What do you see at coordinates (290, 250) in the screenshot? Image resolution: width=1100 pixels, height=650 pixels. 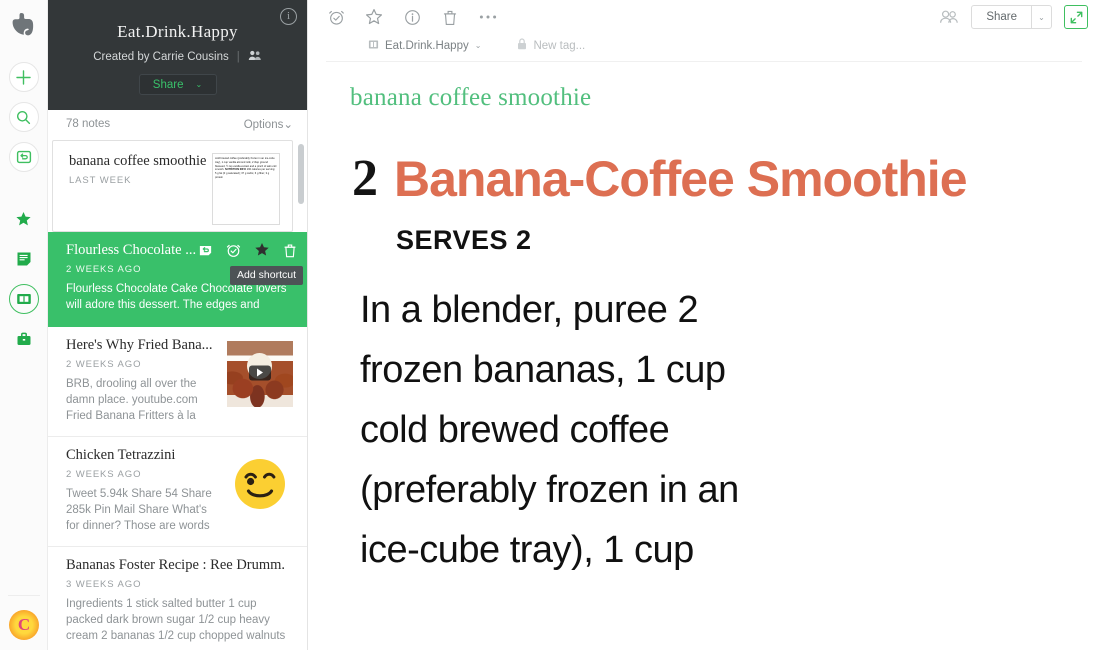 I see `trash-icon` at bounding box center [290, 250].